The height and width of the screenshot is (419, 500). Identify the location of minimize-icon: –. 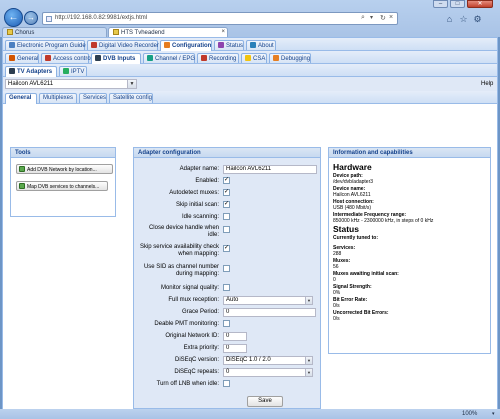
(440, 4).